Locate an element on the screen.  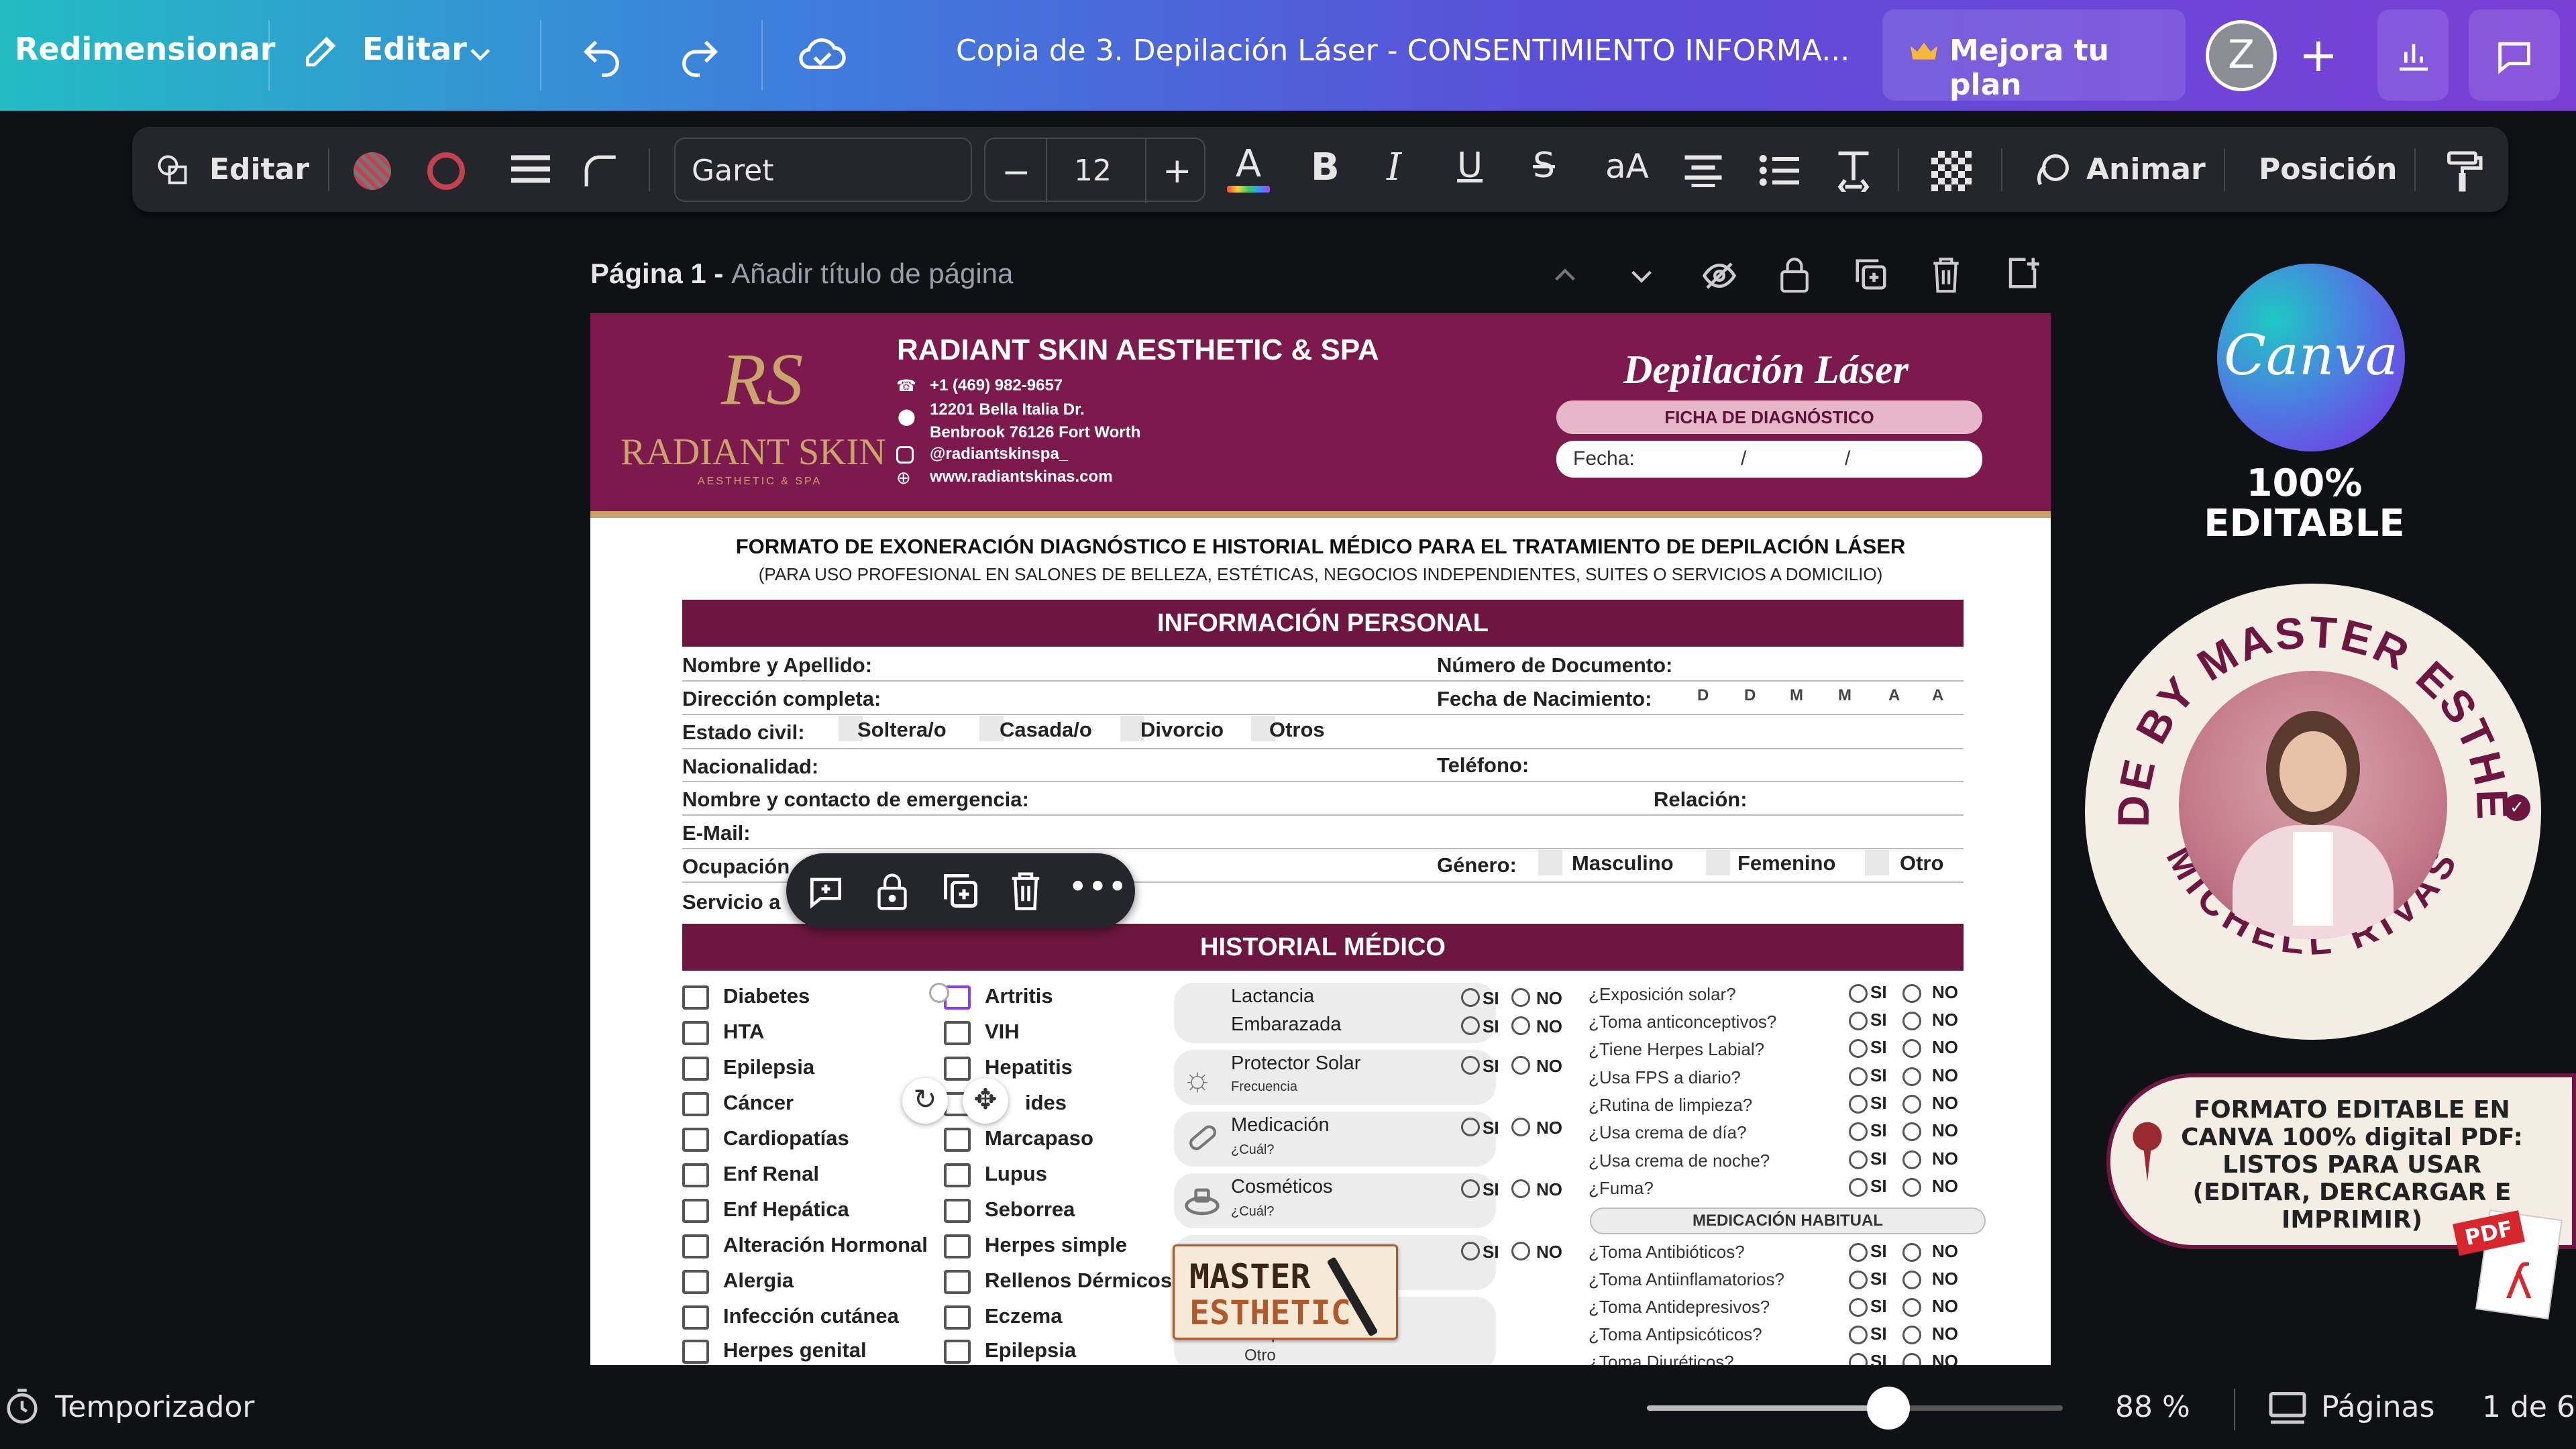
radio-medicacion-si is located at coordinates (1470, 1127).